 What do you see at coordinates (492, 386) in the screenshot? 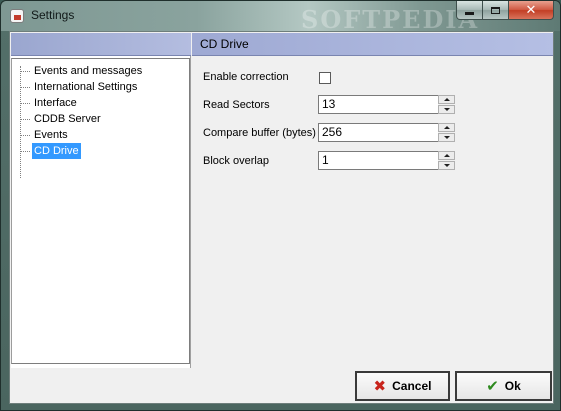
I see `check-icon: ✔` at bounding box center [492, 386].